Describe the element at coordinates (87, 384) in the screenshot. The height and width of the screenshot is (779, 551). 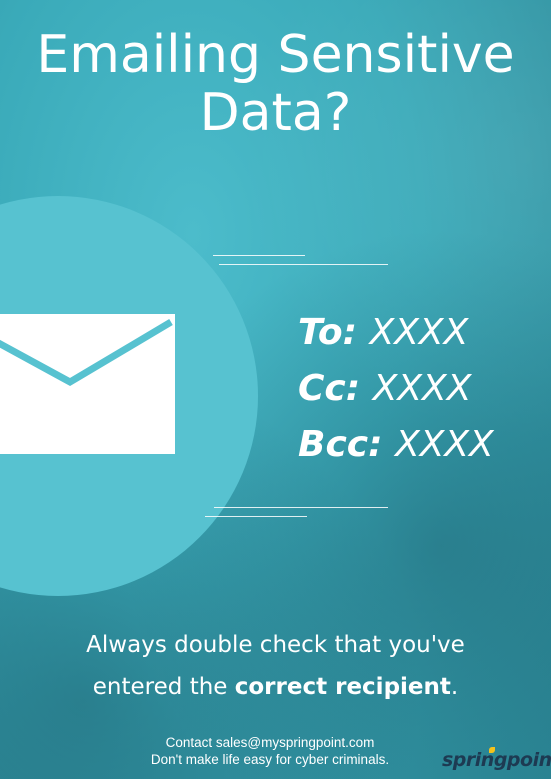
I see `envelope-icon` at that location.